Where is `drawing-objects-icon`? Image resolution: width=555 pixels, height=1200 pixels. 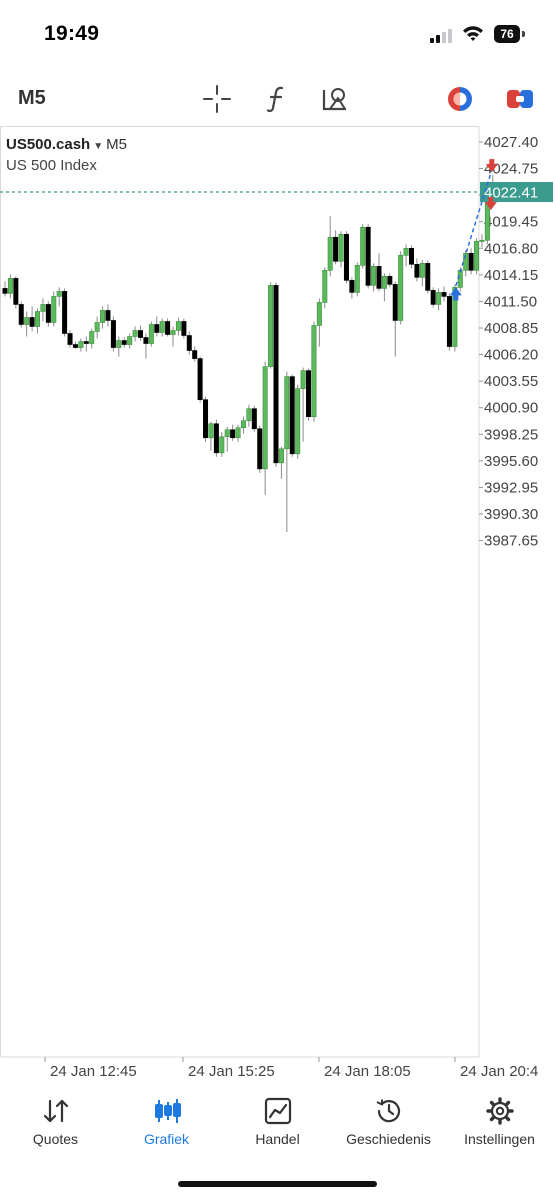 drawing-objects-icon is located at coordinates (335, 99).